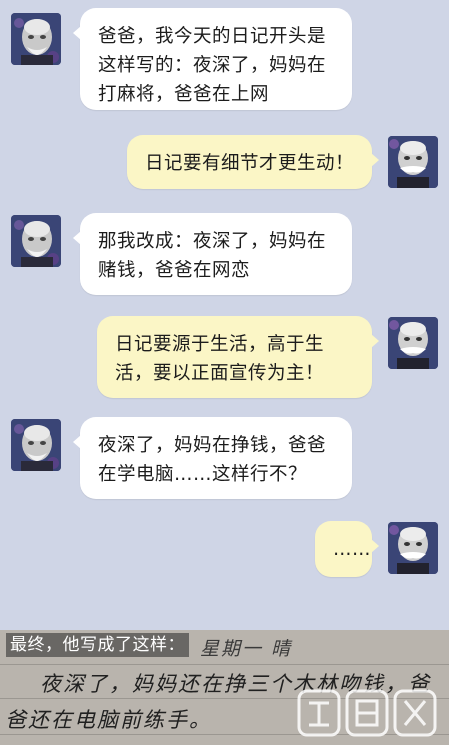 The width and height of the screenshot is (449, 745). Describe the element at coordinates (212, 254) in the screenshot. I see `message-bubble-received: 那我改成：夜深了，妈妈在 赌钱，爸爸在网恋` at that location.